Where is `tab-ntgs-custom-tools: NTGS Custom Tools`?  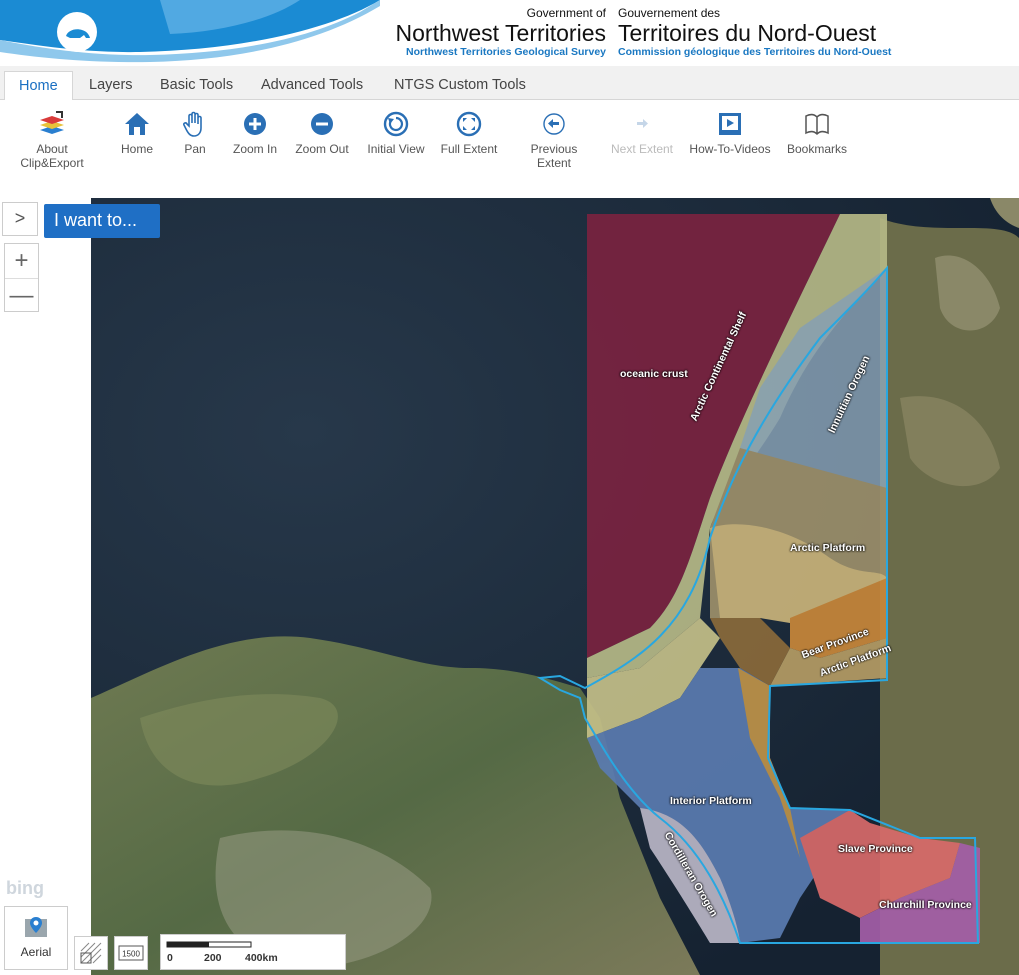 tab-ntgs-custom-tools: NTGS Custom Tools is located at coordinates (460, 86).